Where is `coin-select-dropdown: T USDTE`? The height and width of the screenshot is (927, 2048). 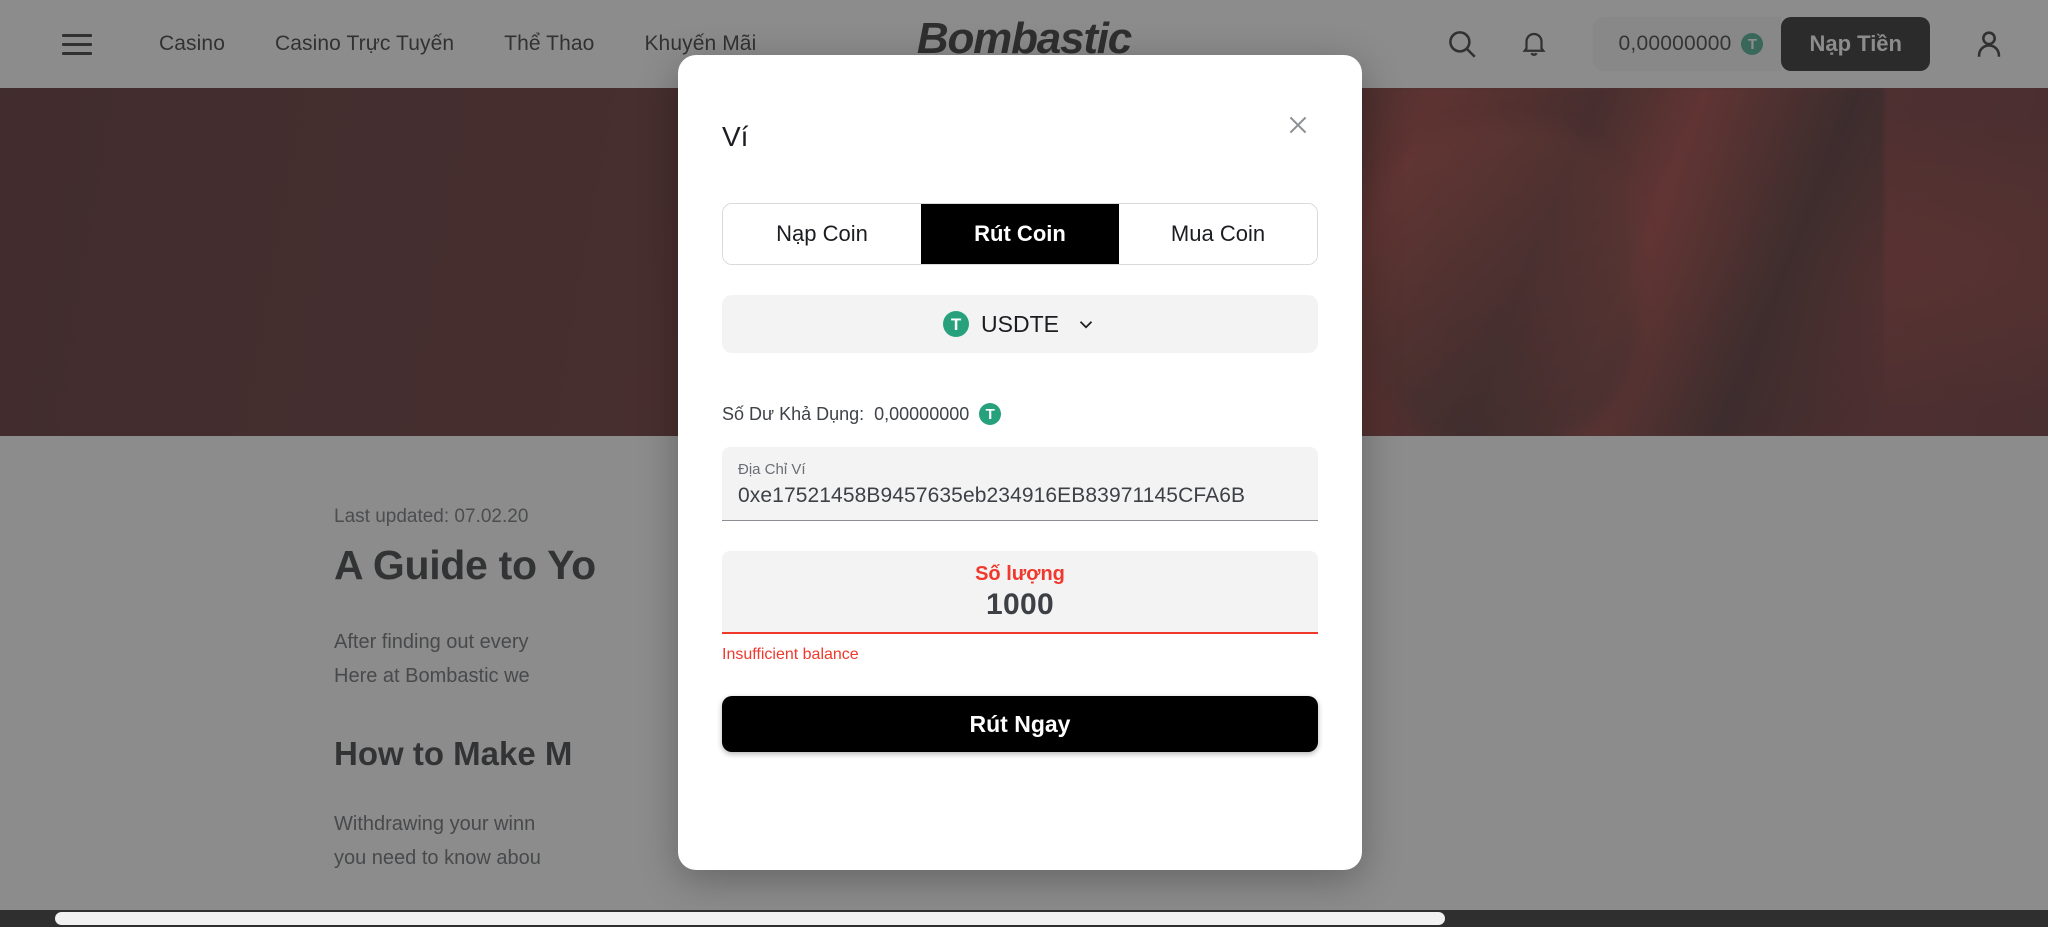
coin-select-dropdown: T USDTE is located at coordinates (1020, 324).